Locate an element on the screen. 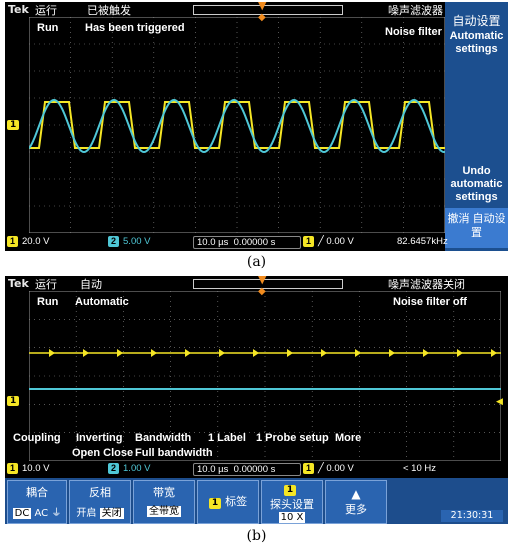 This screenshot has width=513, height=550. noise-filter-cn: 噪声滤波器关闭 is located at coordinates (426, 285).